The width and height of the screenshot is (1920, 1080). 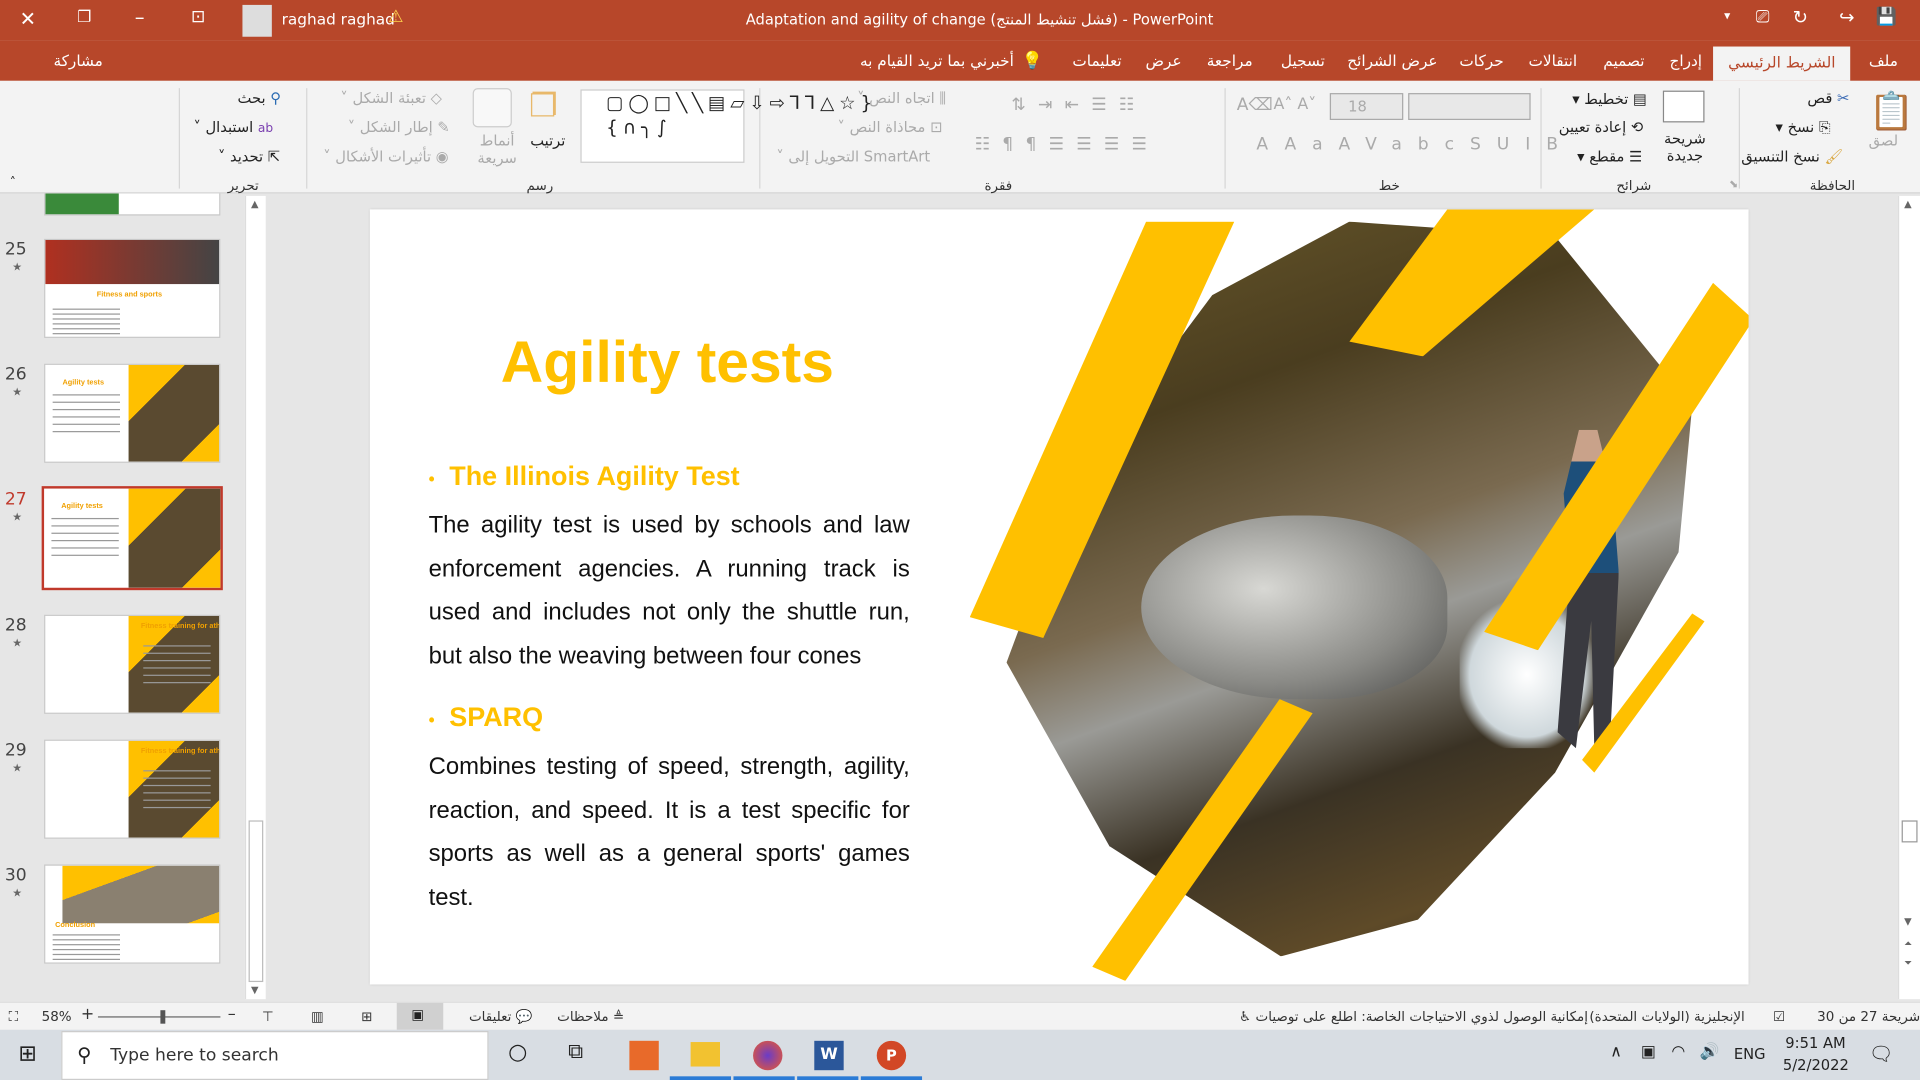 I want to click on quick-styles-button: أنماط سريعة, so click(x=497, y=149).